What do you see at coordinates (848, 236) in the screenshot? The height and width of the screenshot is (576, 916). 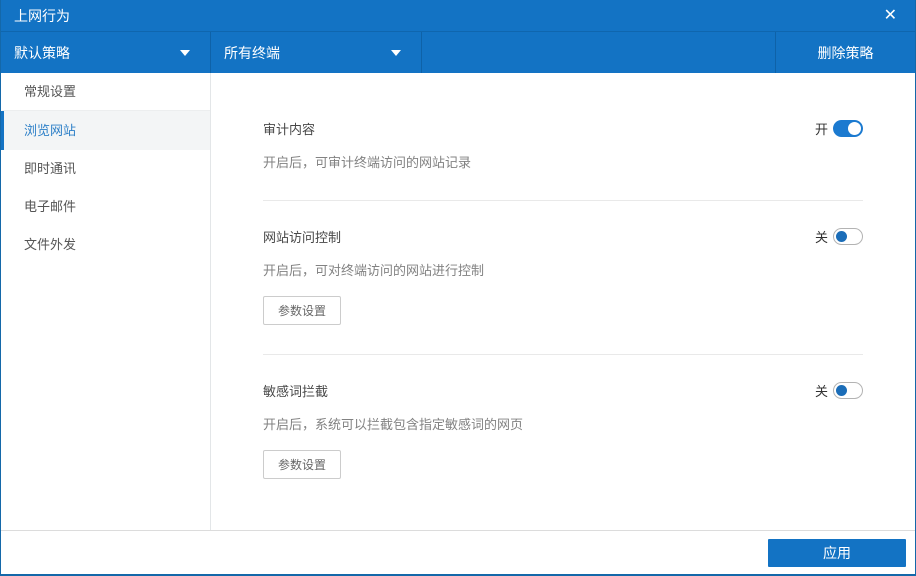 I see `website-access-control-toggle` at bounding box center [848, 236].